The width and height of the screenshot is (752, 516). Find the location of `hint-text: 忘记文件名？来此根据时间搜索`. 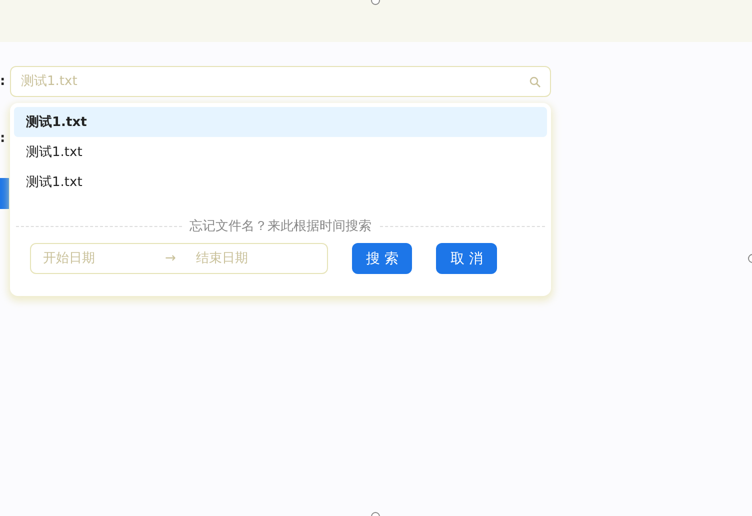

hint-text: 忘记文件名？来此根据时间搜索 is located at coordinates (281, 226).